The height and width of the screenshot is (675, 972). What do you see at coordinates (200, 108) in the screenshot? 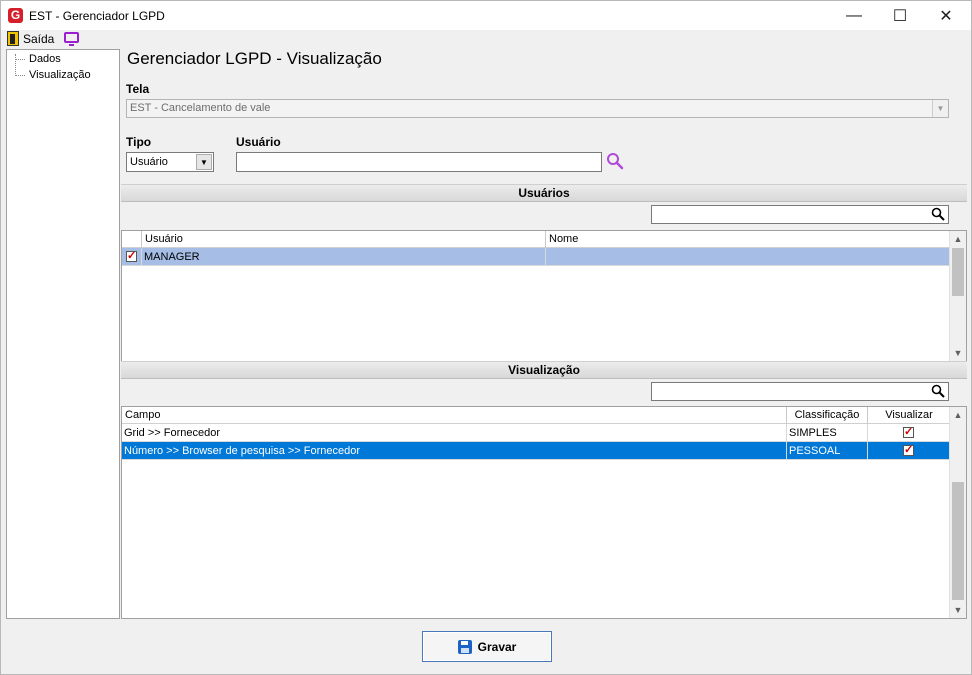
I see `tela-combobox-value: EST - Cancelamento de vale` at bounding box center [200, 108].